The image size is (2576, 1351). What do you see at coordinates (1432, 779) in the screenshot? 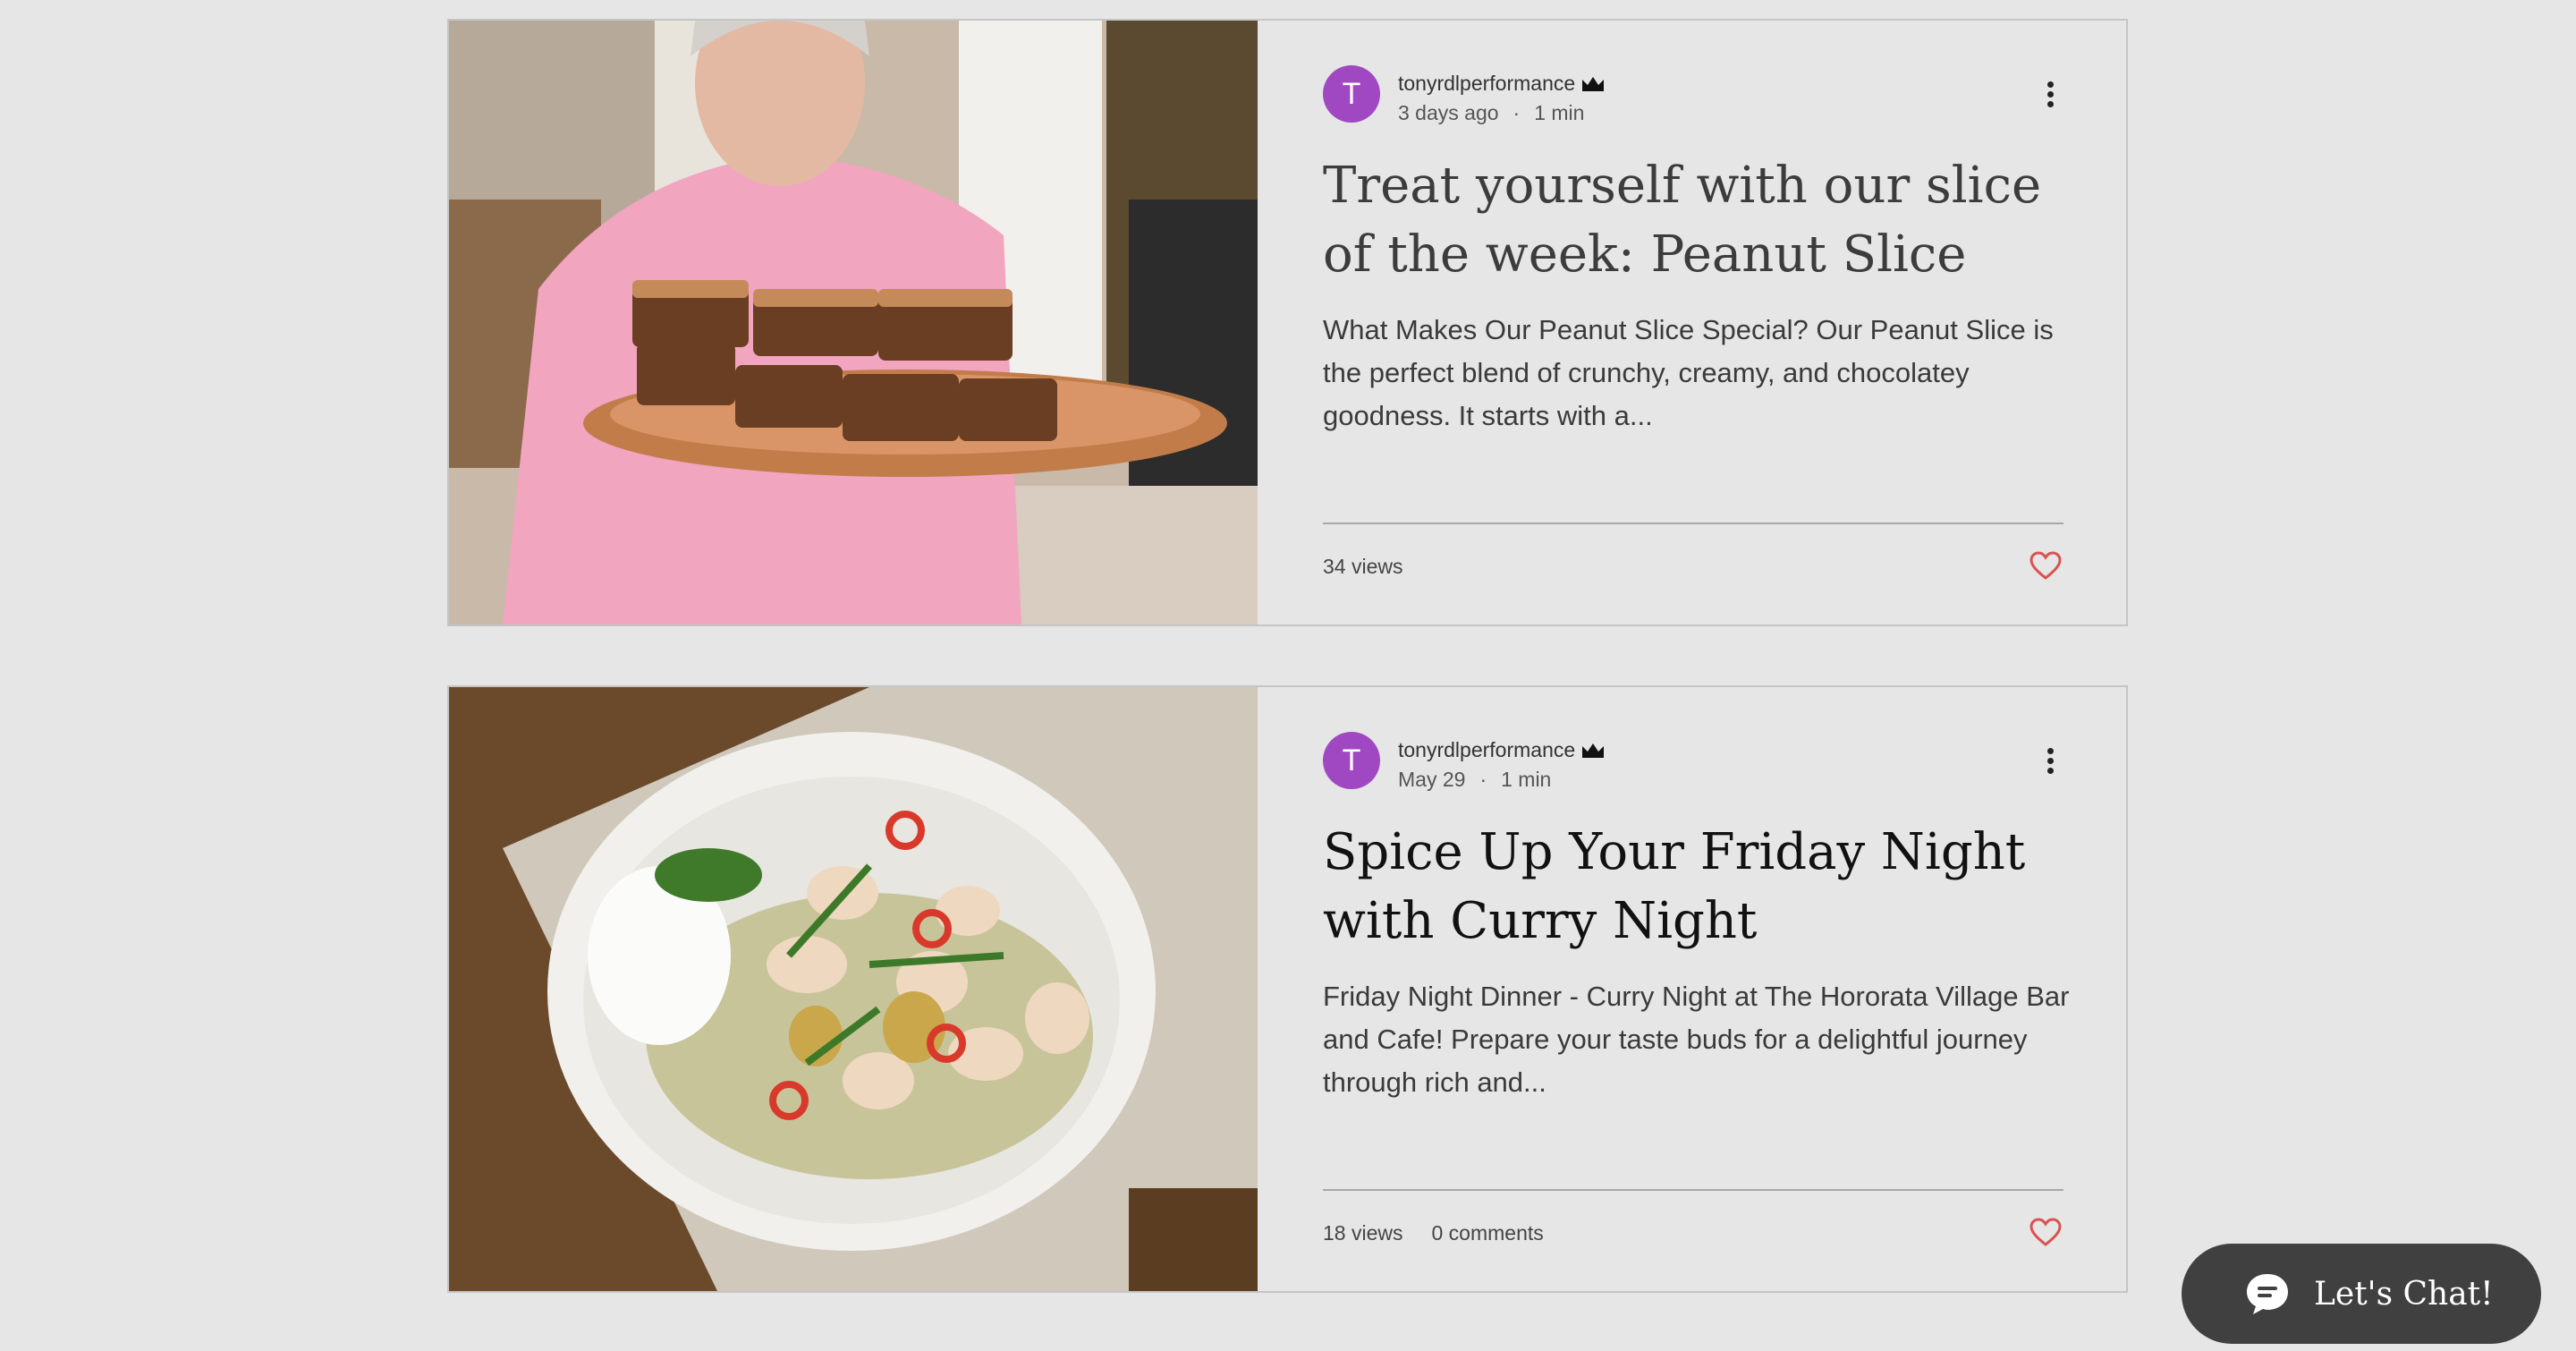
I see `post-date: May 29` at bounding box center [1432, 779].